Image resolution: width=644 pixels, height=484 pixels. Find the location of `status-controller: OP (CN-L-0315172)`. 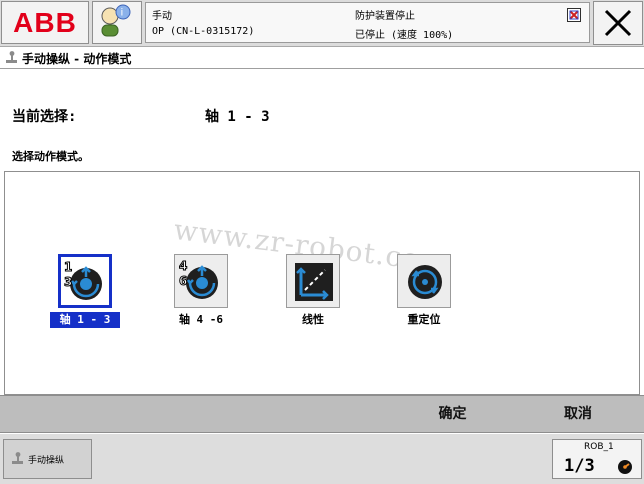

status-controller: OP (CN-L-0315172) is located at coordinates (203, 31).